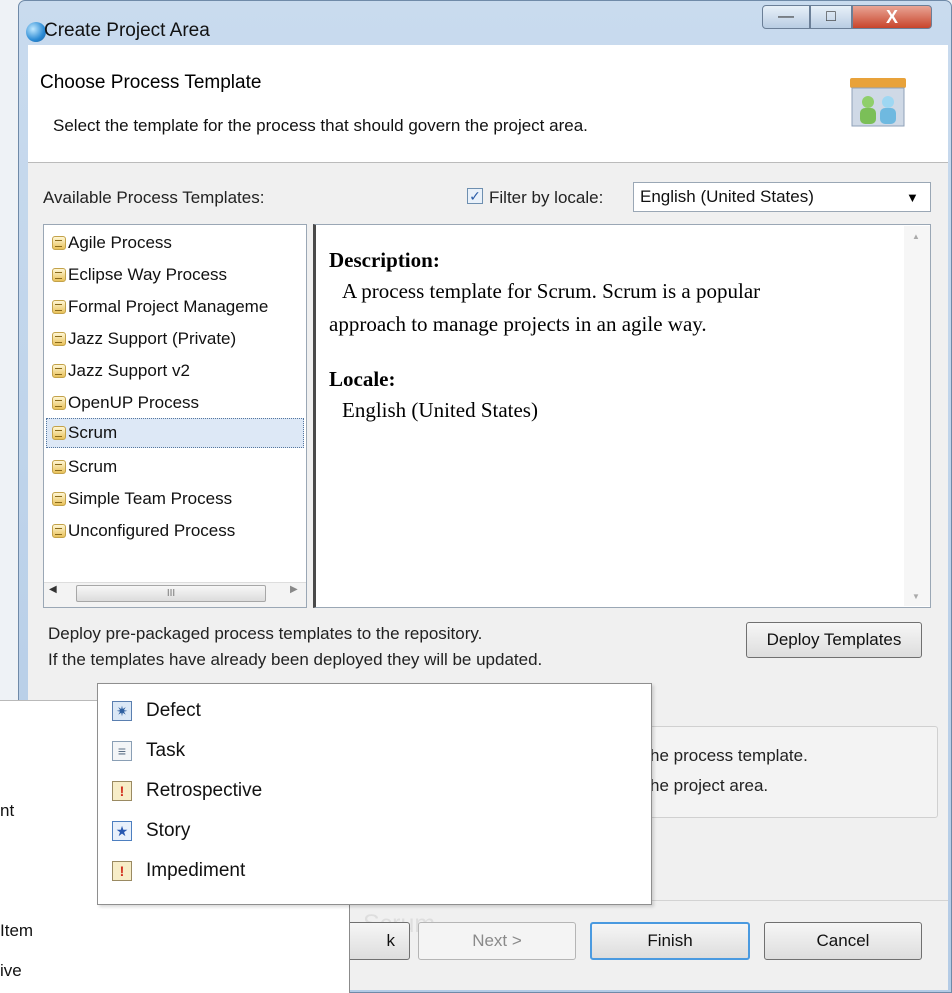 Image resolution: width=952 pixels, height=993 pixels. I want to click on minimize-button: —, so click(786, 17).